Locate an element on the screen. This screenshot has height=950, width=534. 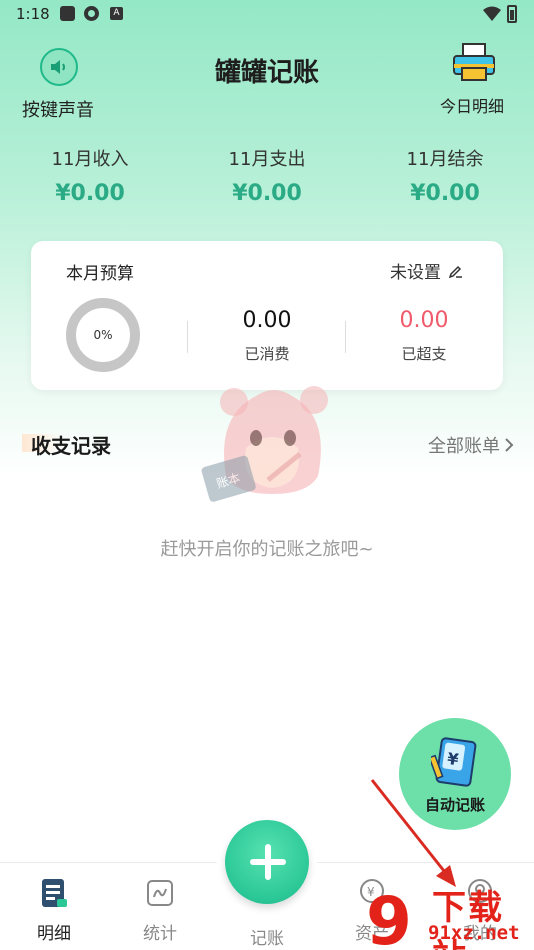
budget-setting-button: 未设置 is located at coordinates (426, 270).